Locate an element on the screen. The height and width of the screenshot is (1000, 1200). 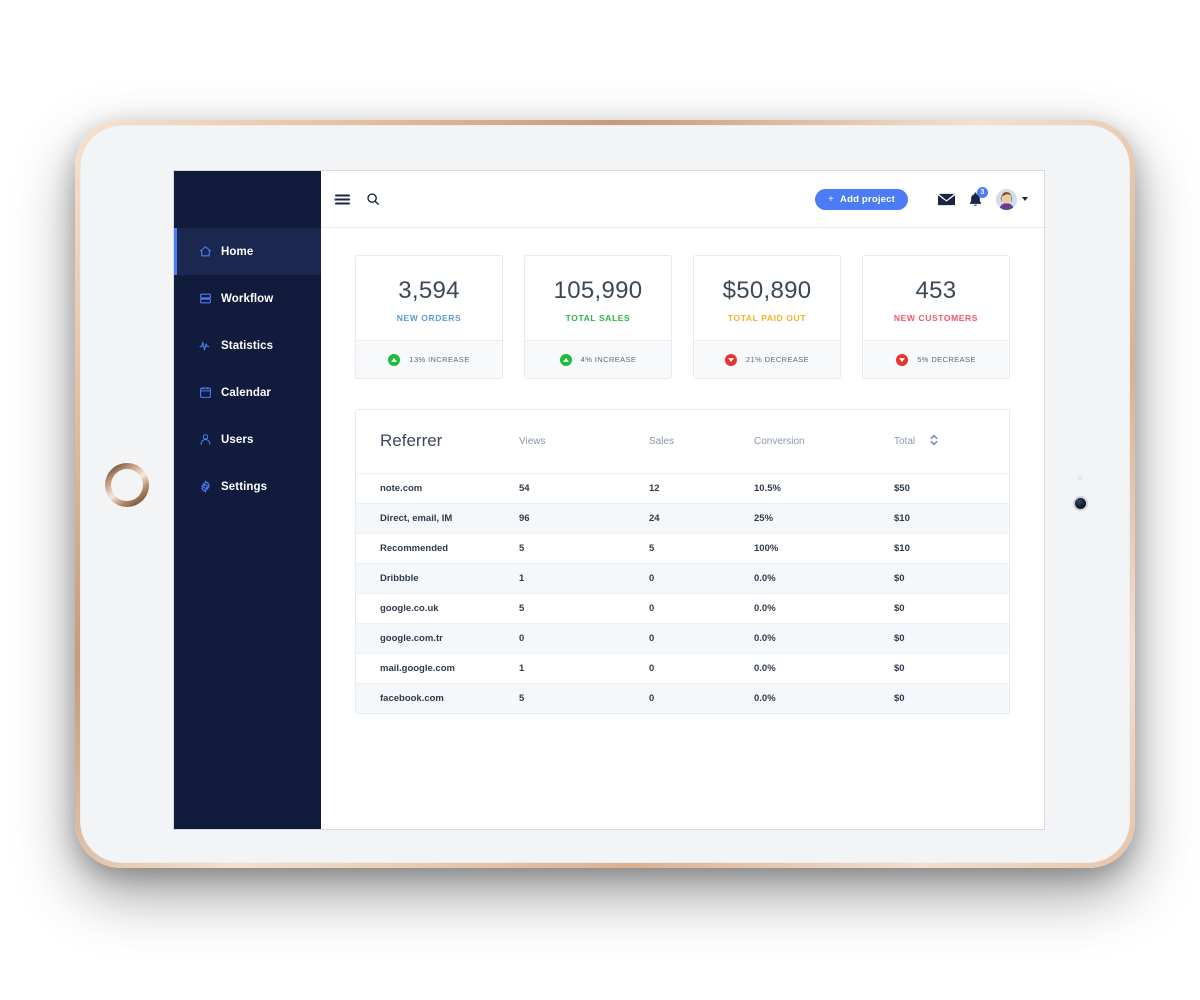
cell-views: 5 is located at coordinates (522, 608).